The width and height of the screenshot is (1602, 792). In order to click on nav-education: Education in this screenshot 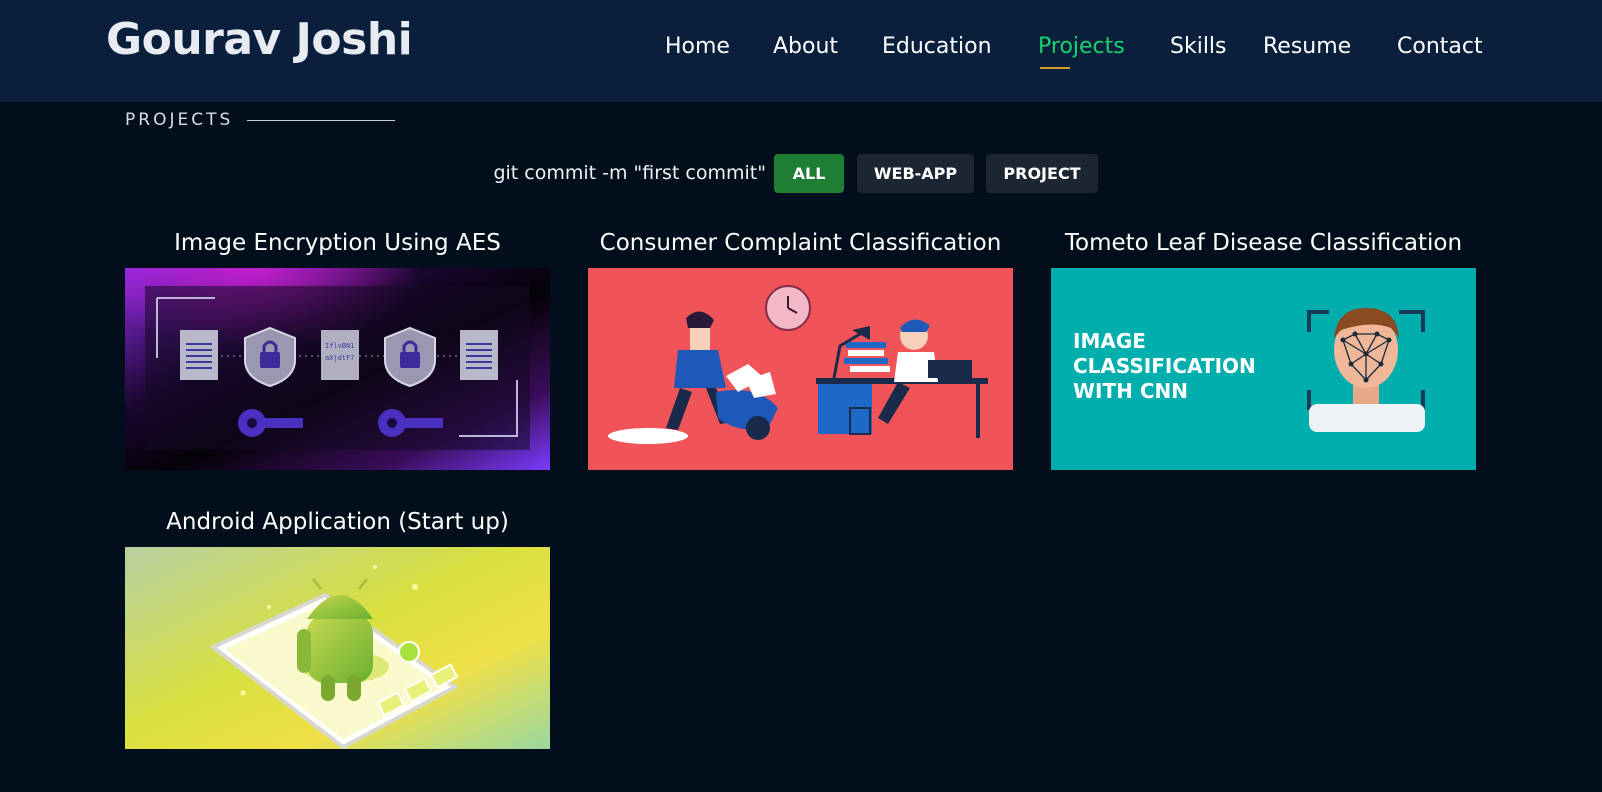, I will do `click(937, 47)`.